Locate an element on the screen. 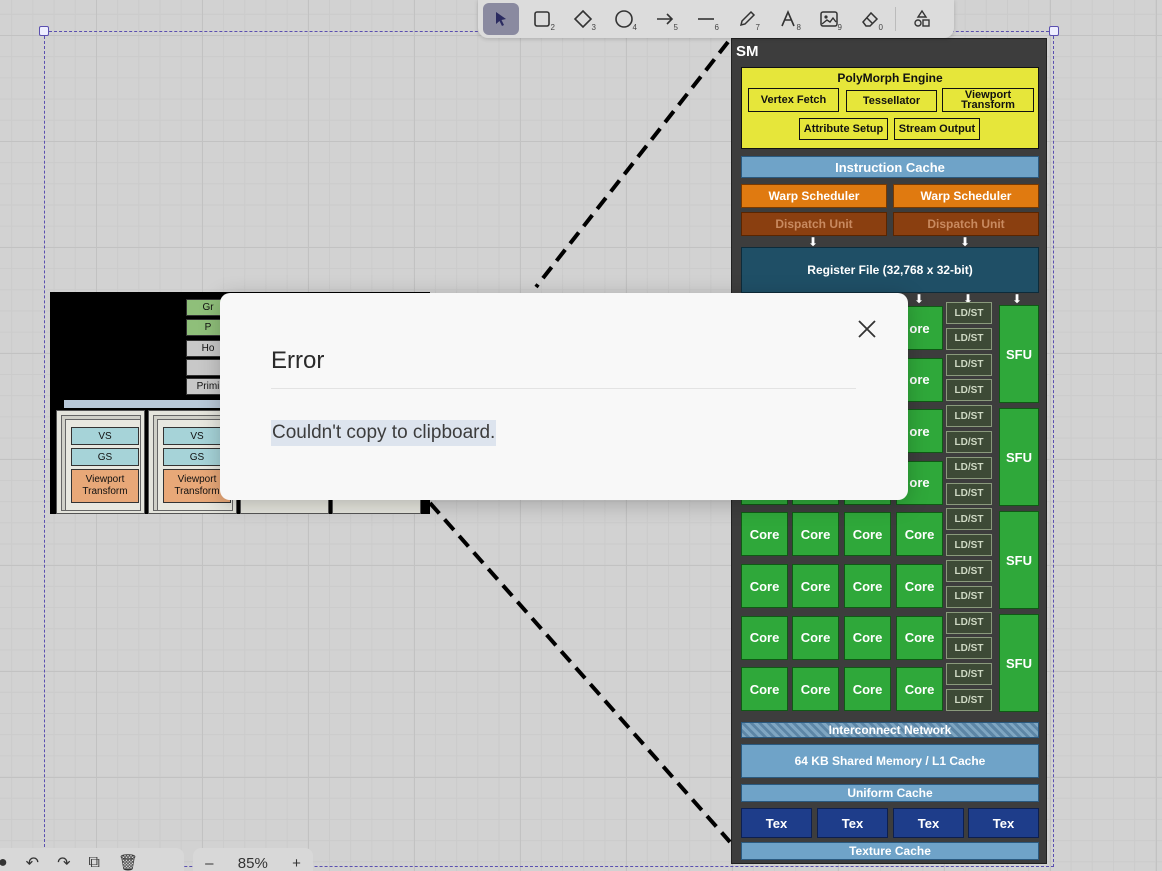 Image resolution: width=1162 pixels, height=871 pixels. rectangle-icon is located at coordinates (542, 19).